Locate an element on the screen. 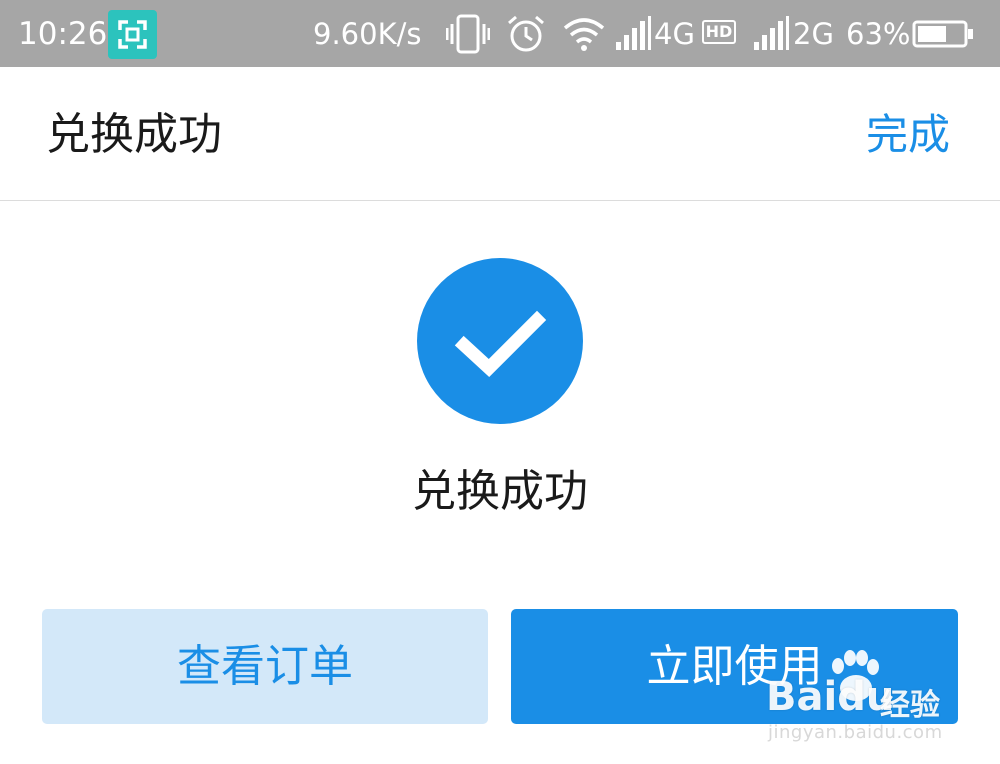 The height and width of the screenshot is (764, 1000). network-type-4g: 4G is located at coordinates (674, 34).